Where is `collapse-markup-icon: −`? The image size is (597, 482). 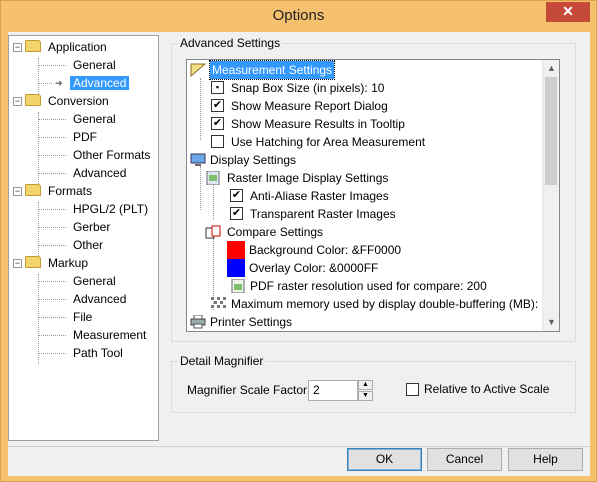
collapse-markup-icon: − is located at coordinates (17, 263).